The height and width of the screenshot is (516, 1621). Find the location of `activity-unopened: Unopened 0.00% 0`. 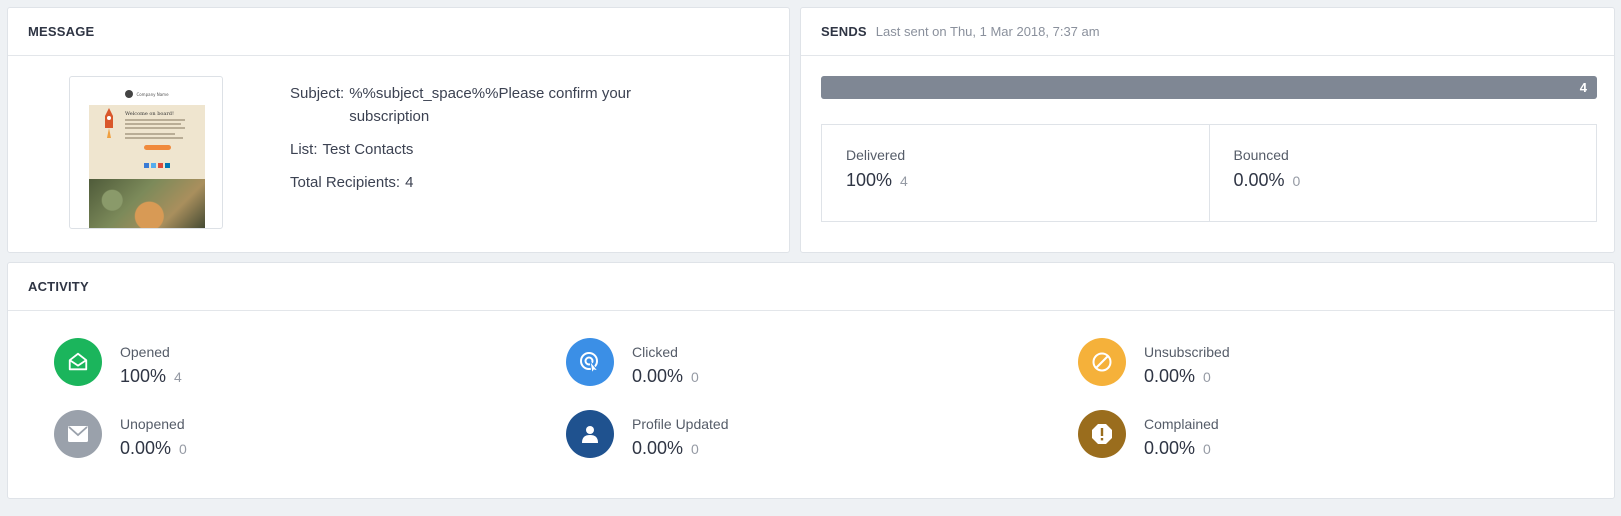

activity-unopened: Unopened 0.00% 0 is located at coordinates (120, 434).